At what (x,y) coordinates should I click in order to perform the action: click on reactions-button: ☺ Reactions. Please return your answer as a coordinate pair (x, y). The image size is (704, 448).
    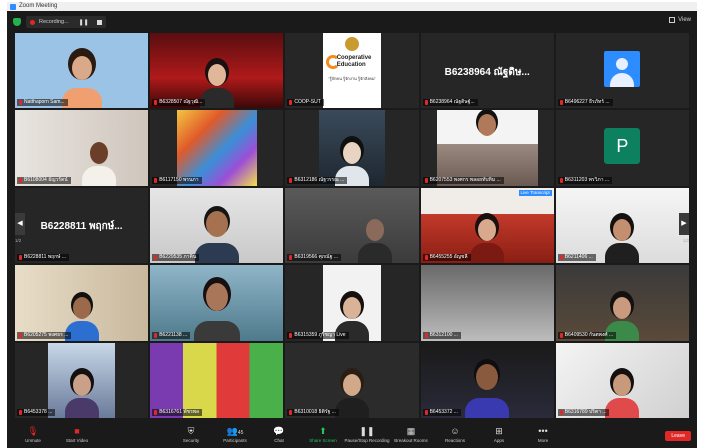
    Looking at the image, I should click on (455, 434).